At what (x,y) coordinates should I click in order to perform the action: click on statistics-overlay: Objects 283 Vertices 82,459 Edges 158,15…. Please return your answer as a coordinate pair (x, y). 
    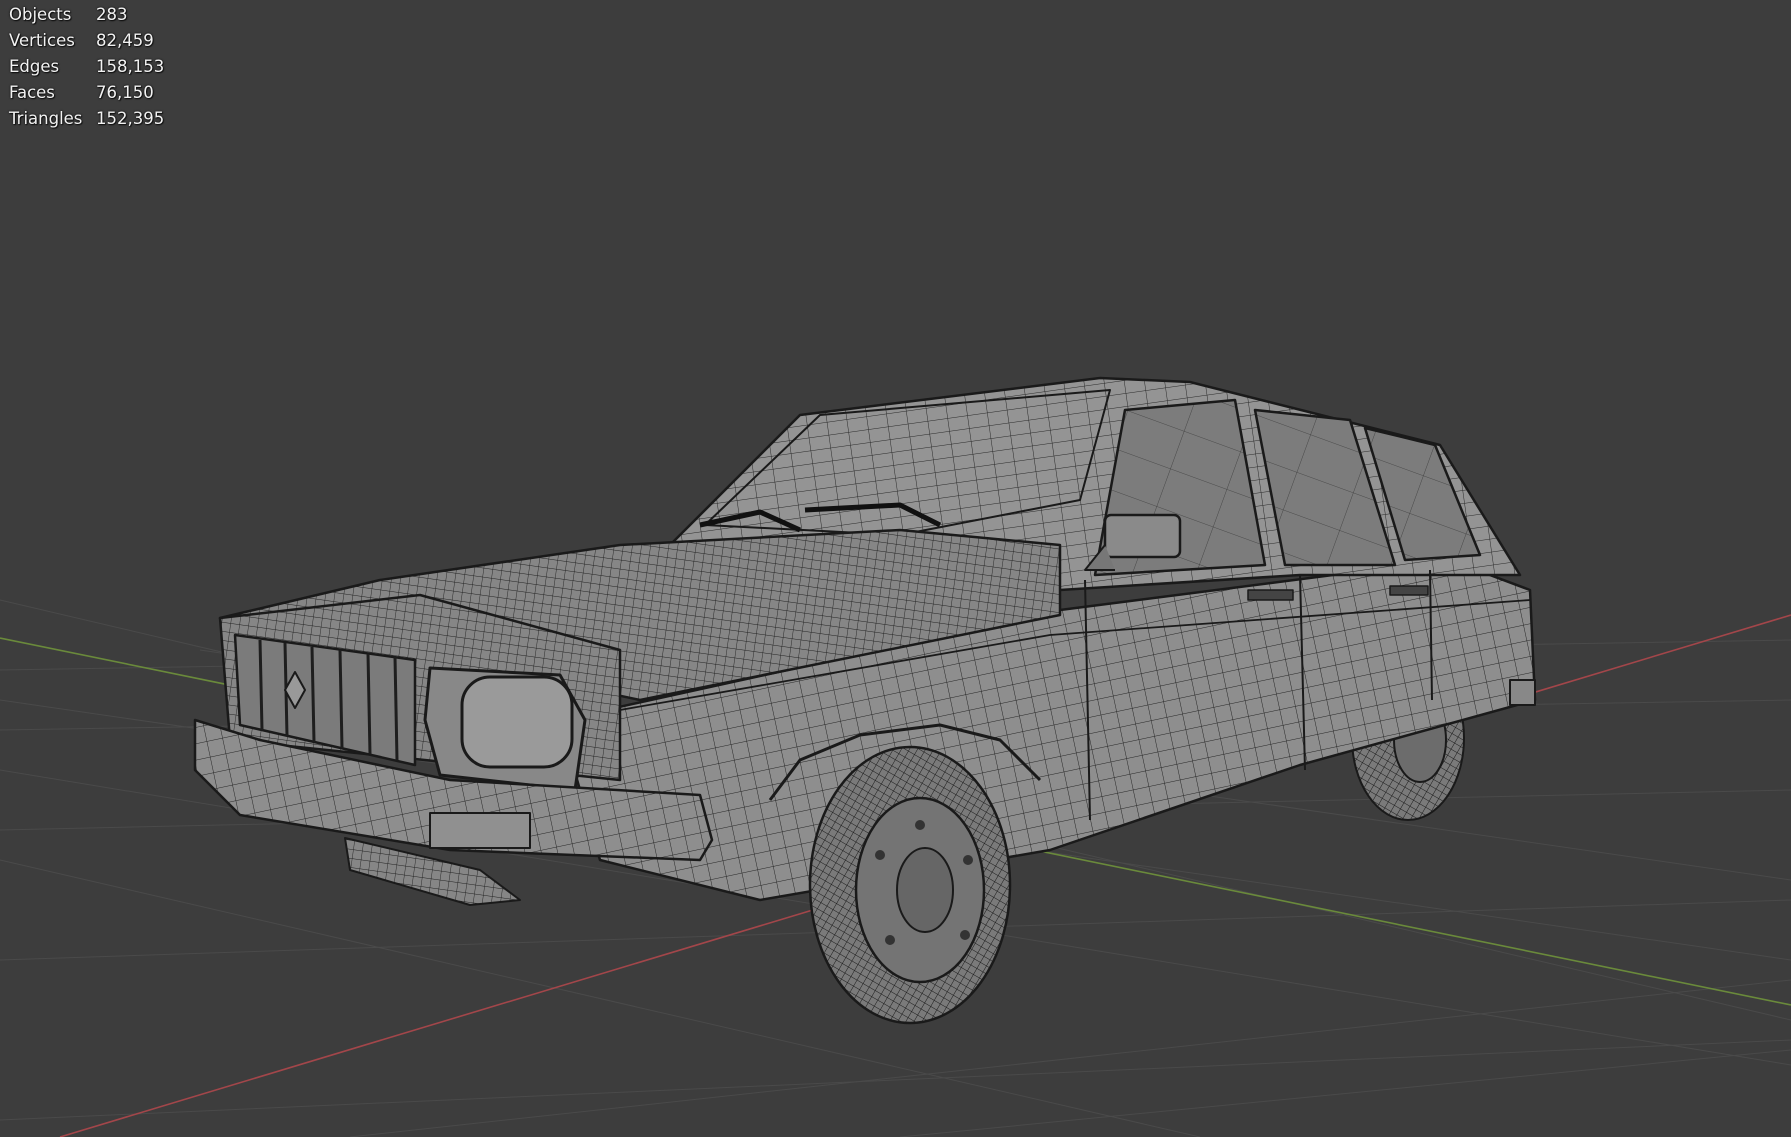
    Looking at the image, I should click on (86, 67).